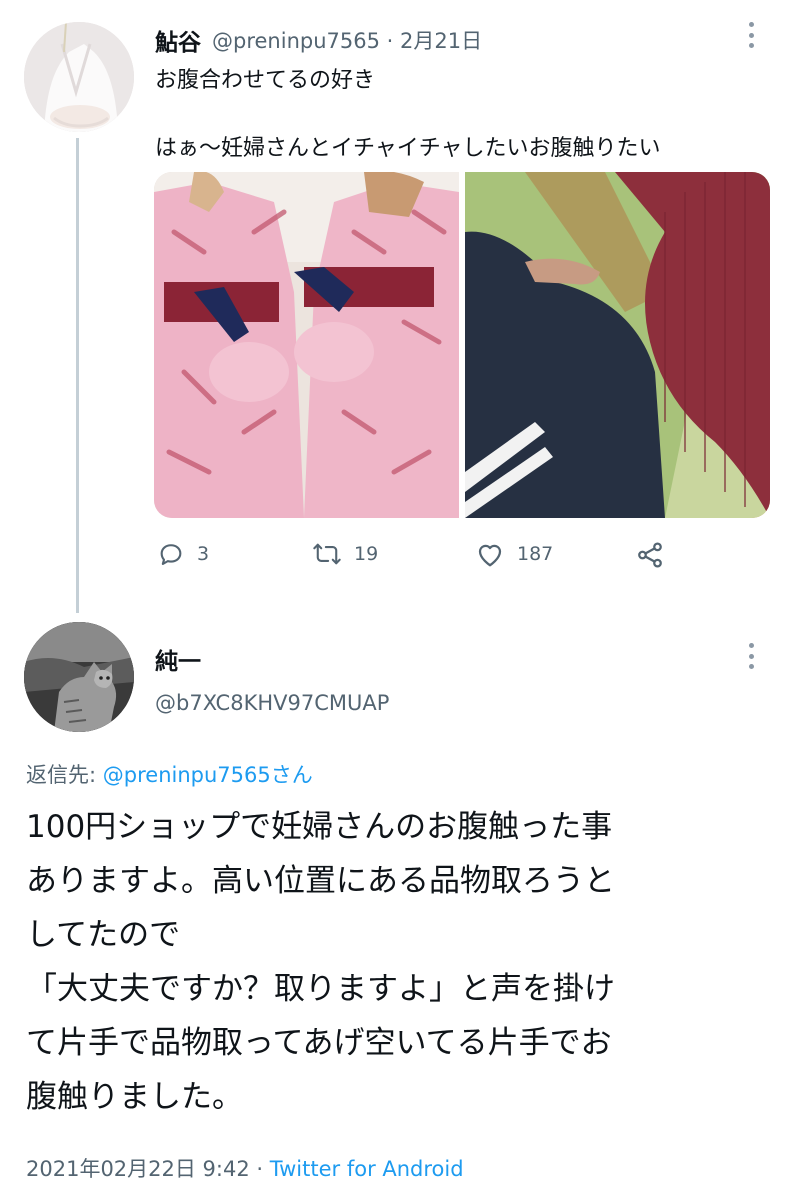 The width and height of the screenshot is (794, 1200). I want to click on reply-source-link: Twitter for Android, so click(367, 1169).